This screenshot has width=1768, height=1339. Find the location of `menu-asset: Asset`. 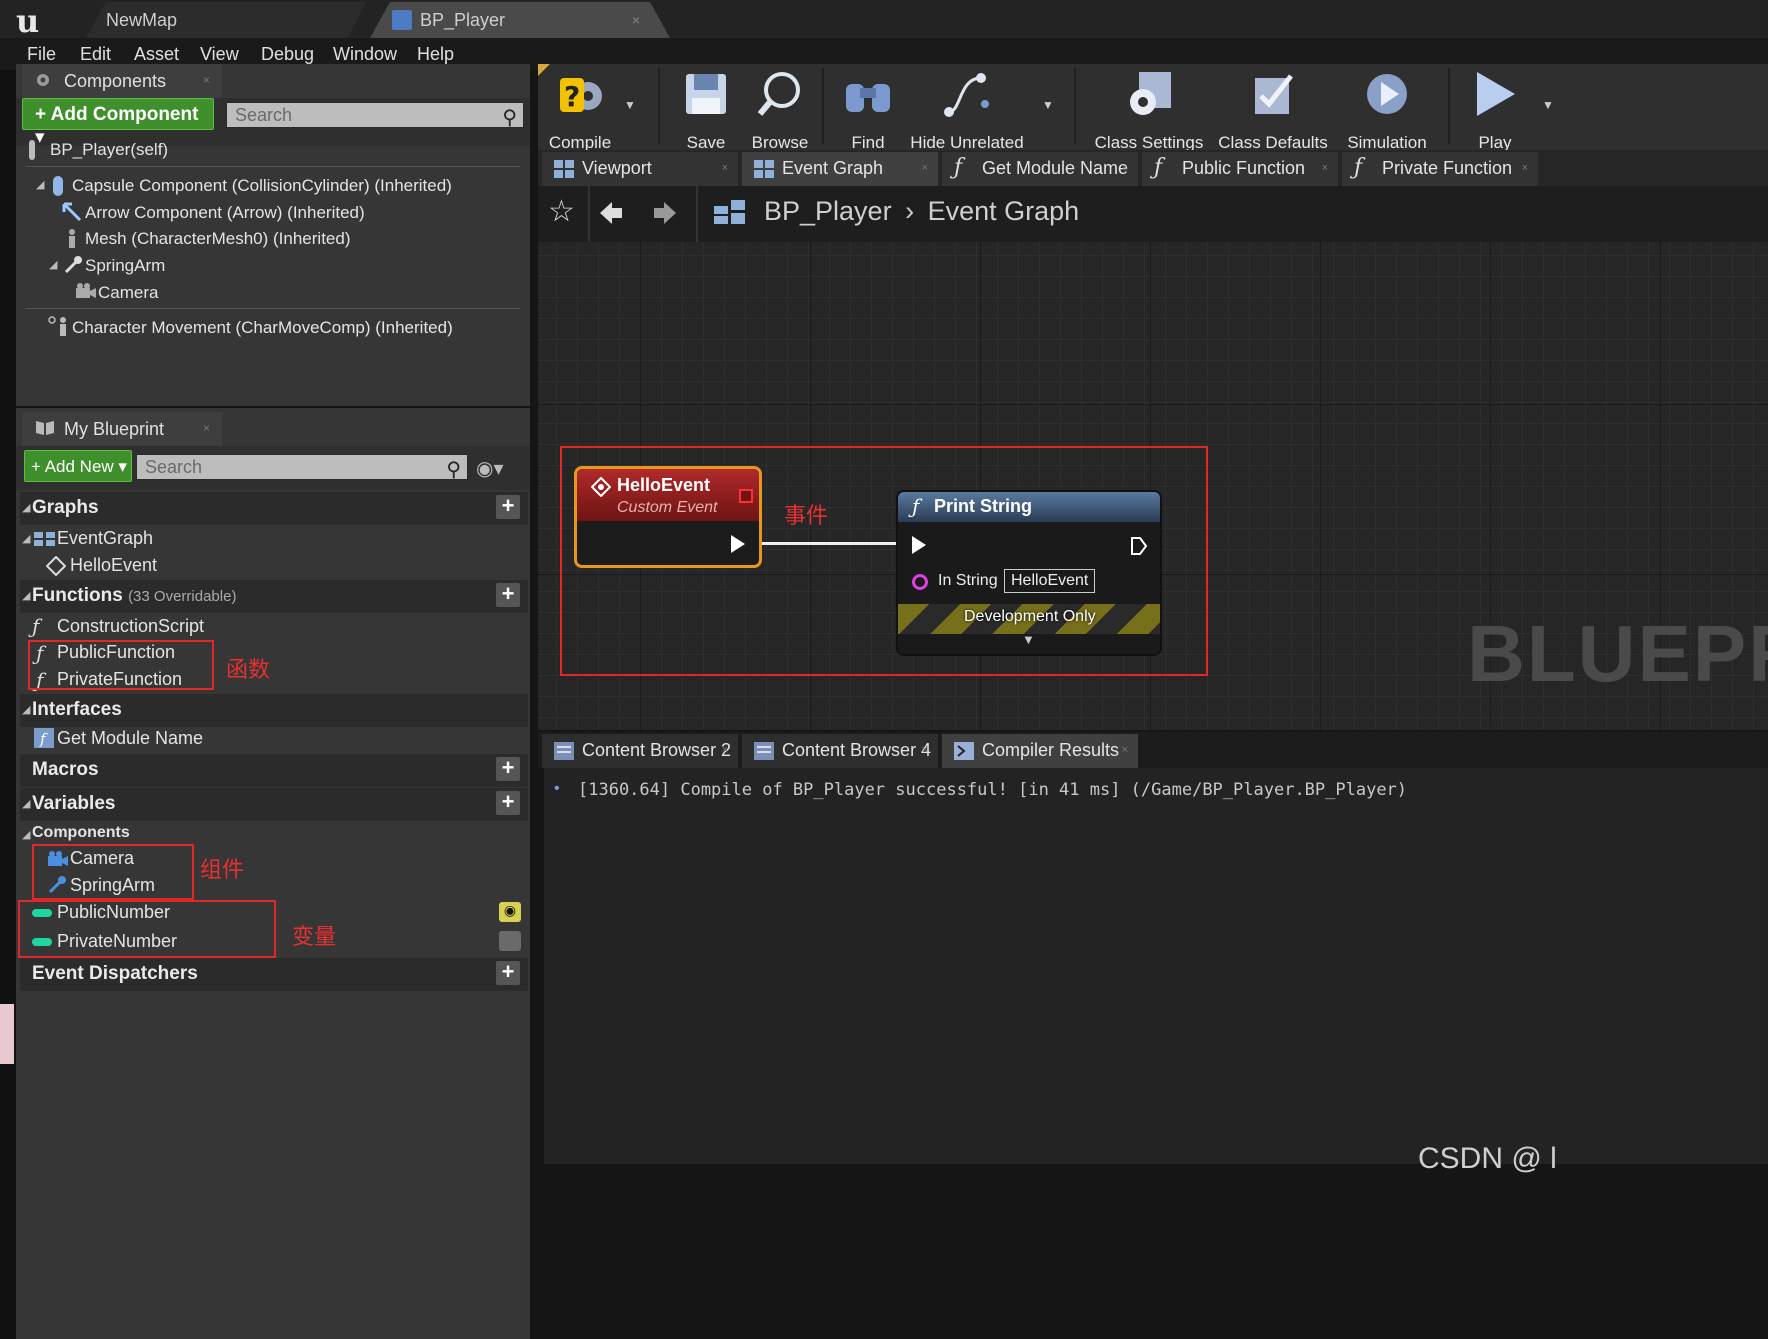

menu-asset: Asset is located at coordinates (156, 54).